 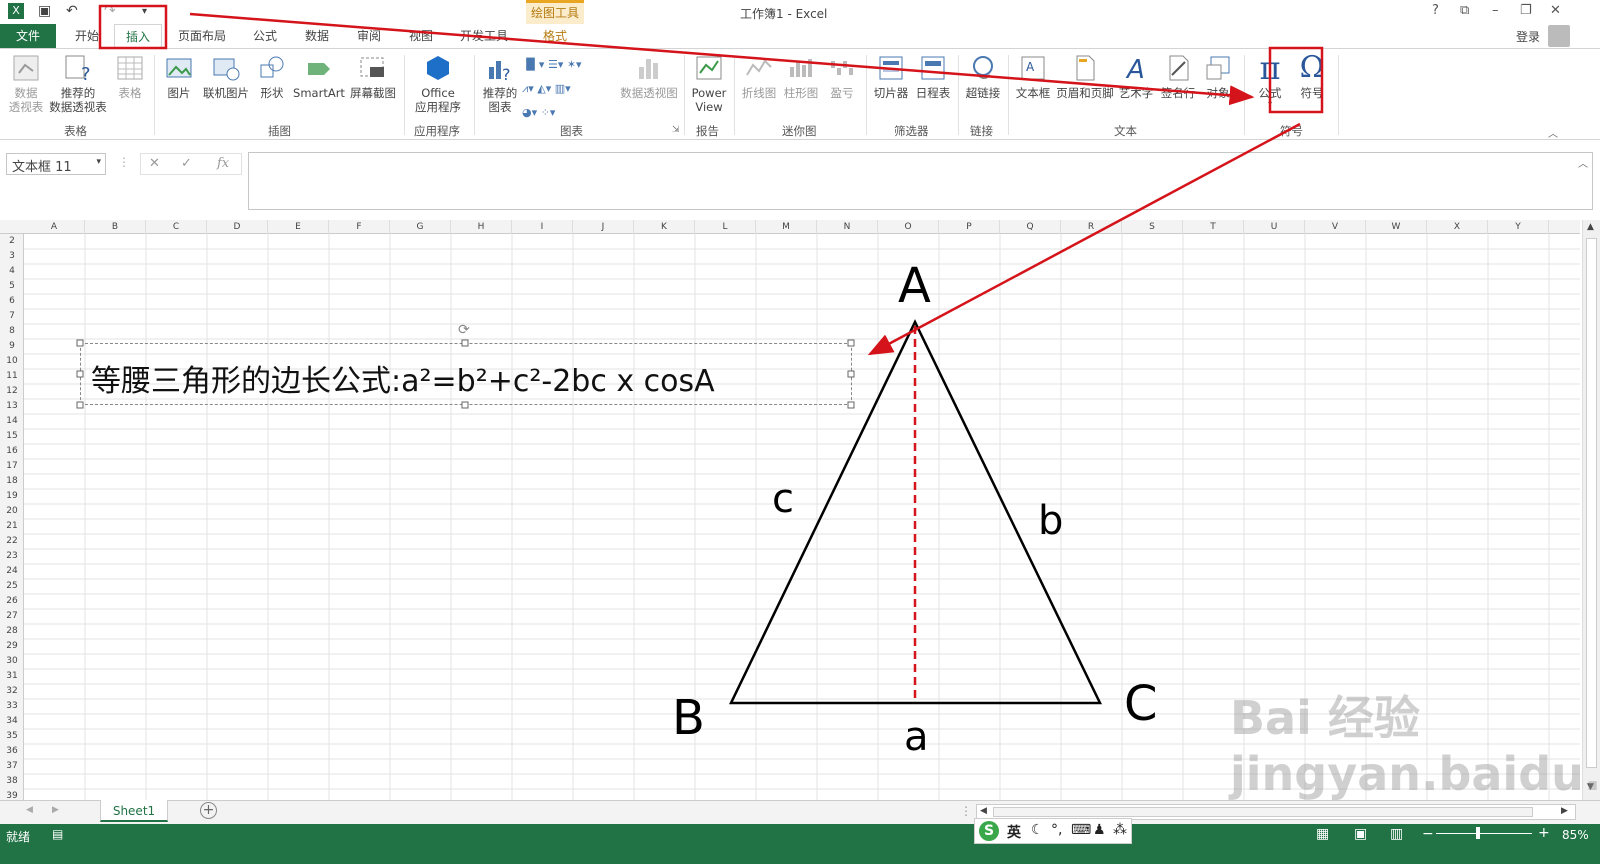 What do you see at coordinates (786, 227) in the screenshot?
I see `column-header-M: M` at bounding box center [786, 227].